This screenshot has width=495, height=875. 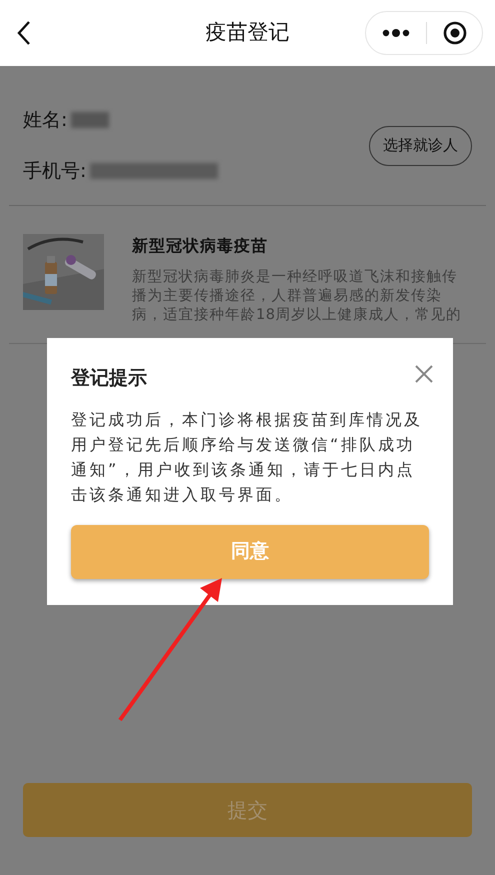 What do you see at coordinates (250, 551) in the screenshot?
I see `agree-button: 同意` at bounding box center [250, 551].